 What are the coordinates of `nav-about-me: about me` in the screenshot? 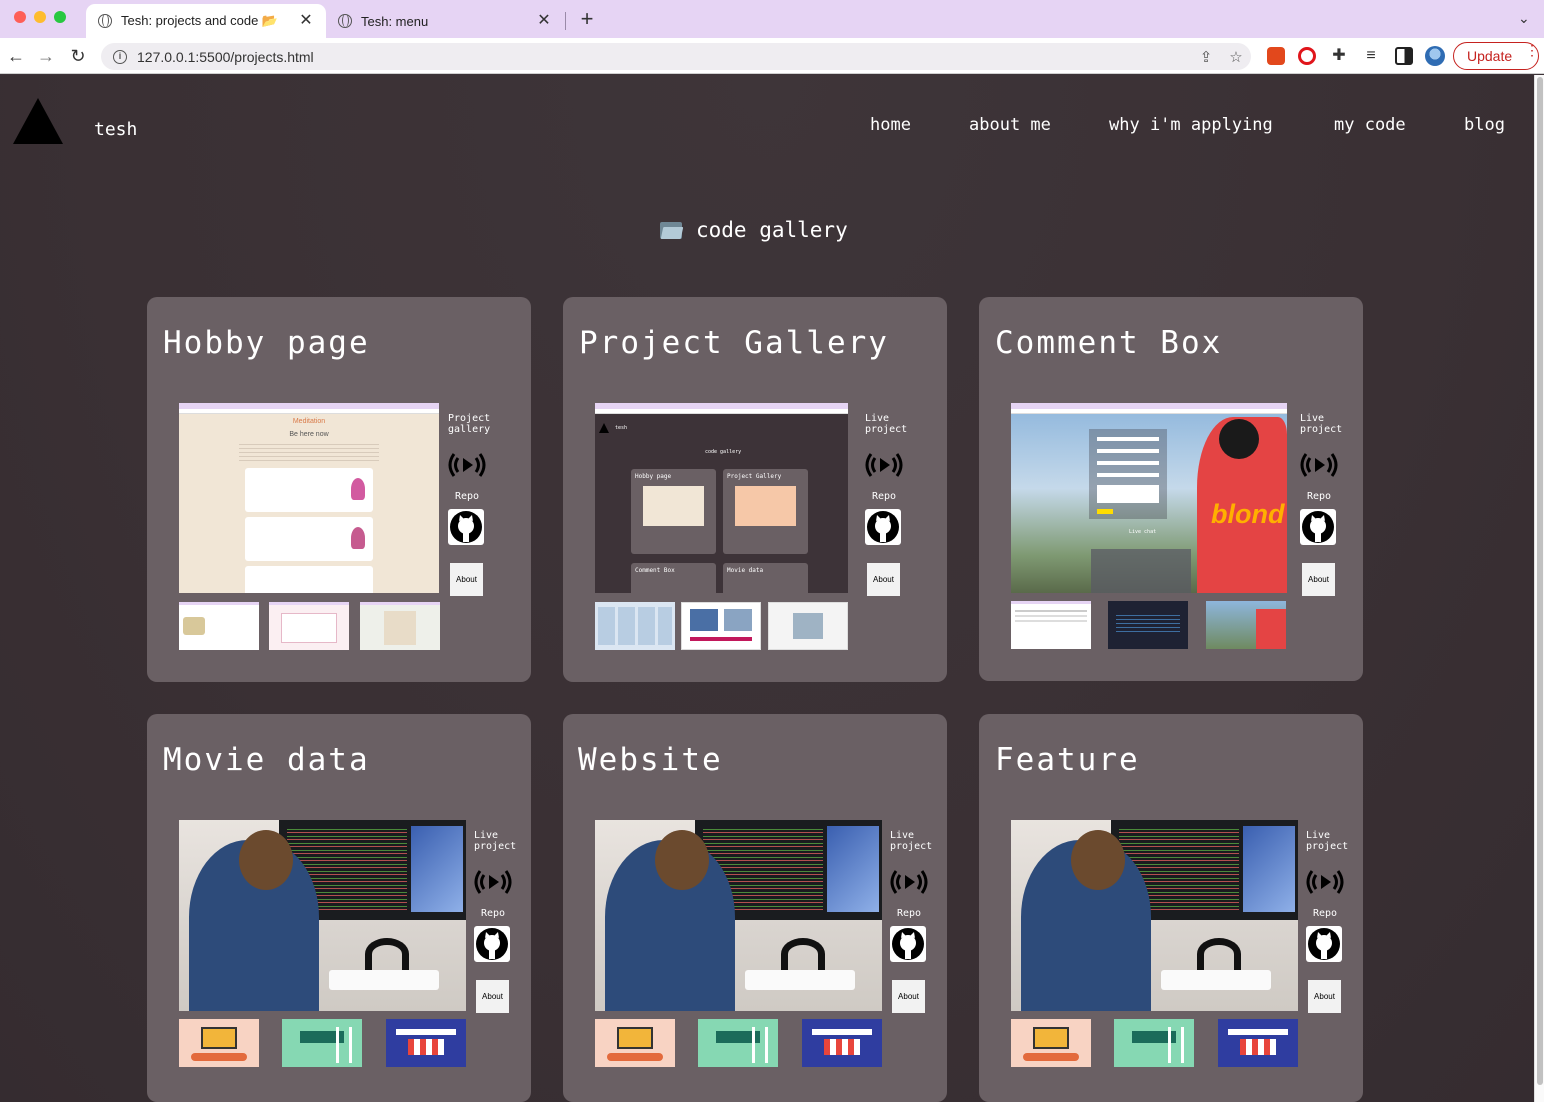 It's located at (1010, 125).